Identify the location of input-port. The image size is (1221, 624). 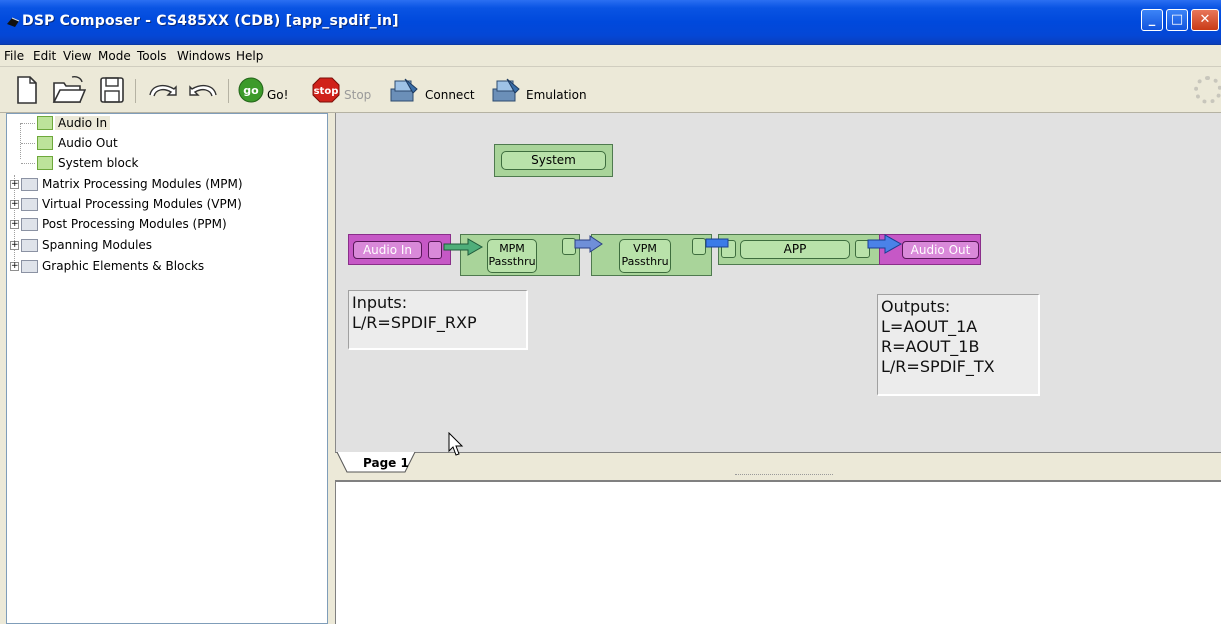
(728, 249).